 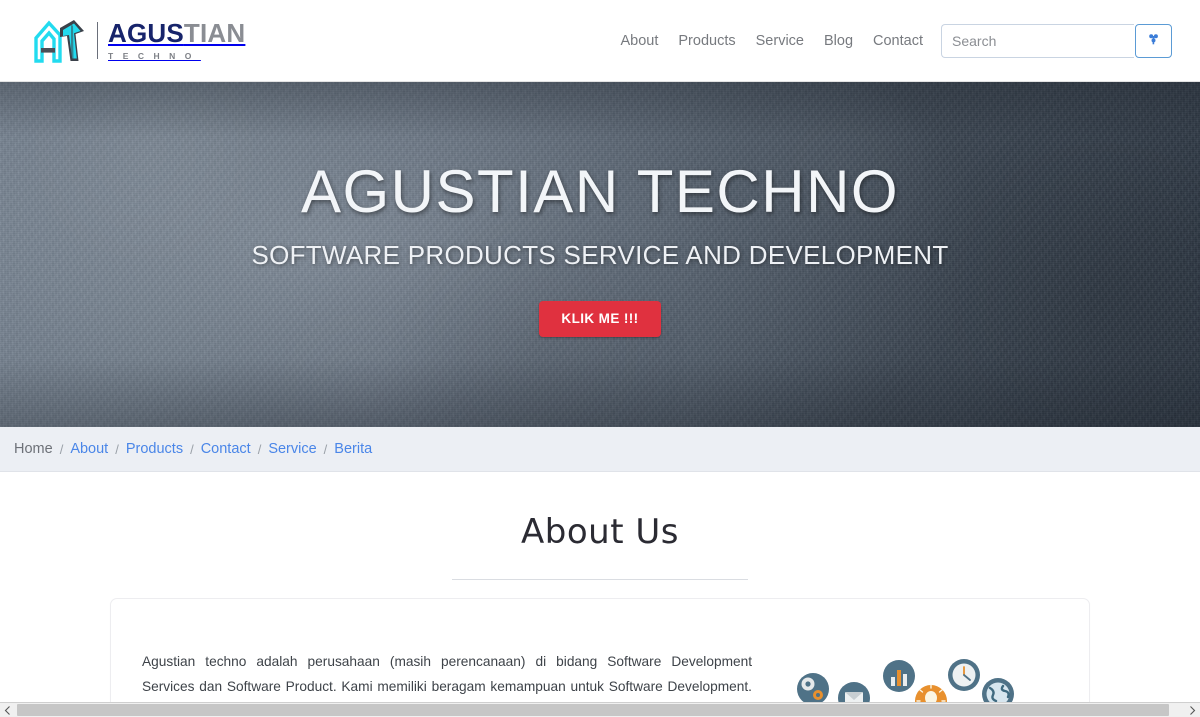 I want to click on nav-item-about: About, so click(x=639, y=41).